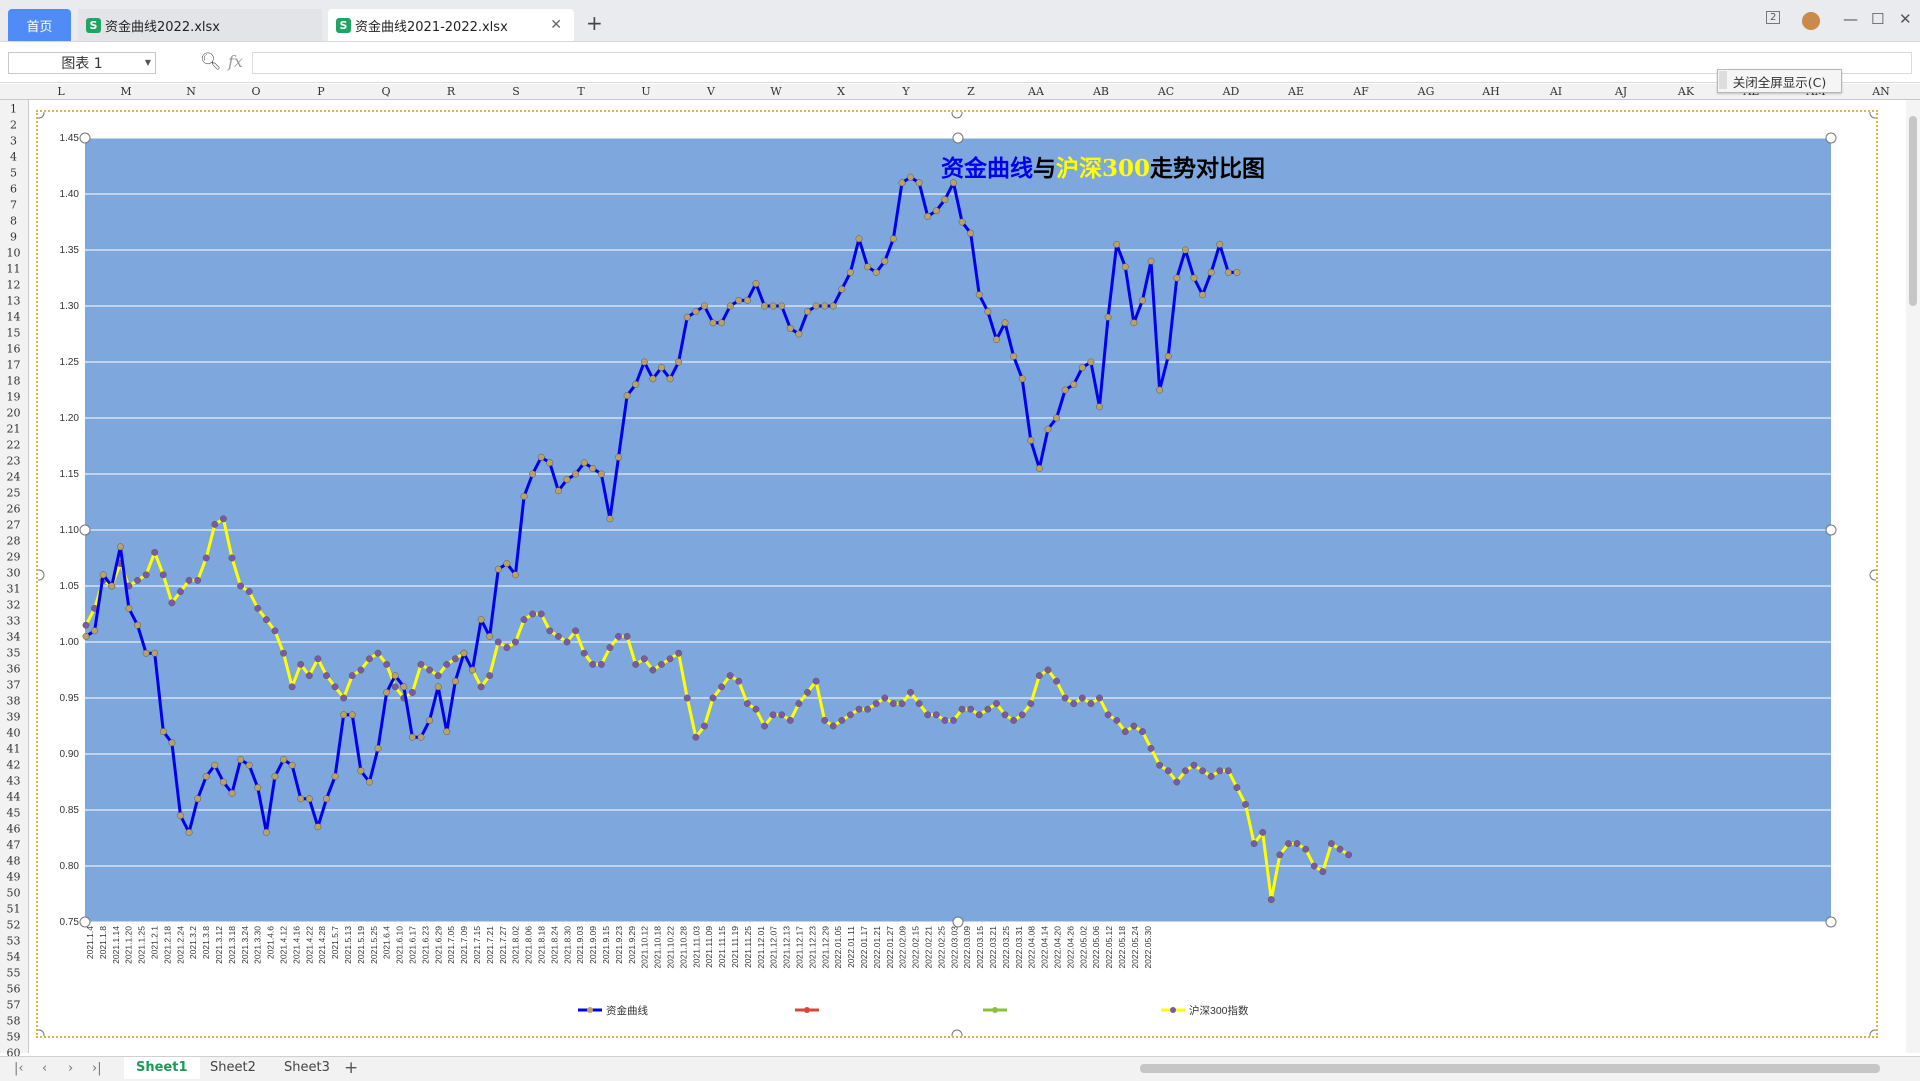 This screenshot has height=1081, width=1920. I want to click on row-header-48: 48, so click(13, 861).